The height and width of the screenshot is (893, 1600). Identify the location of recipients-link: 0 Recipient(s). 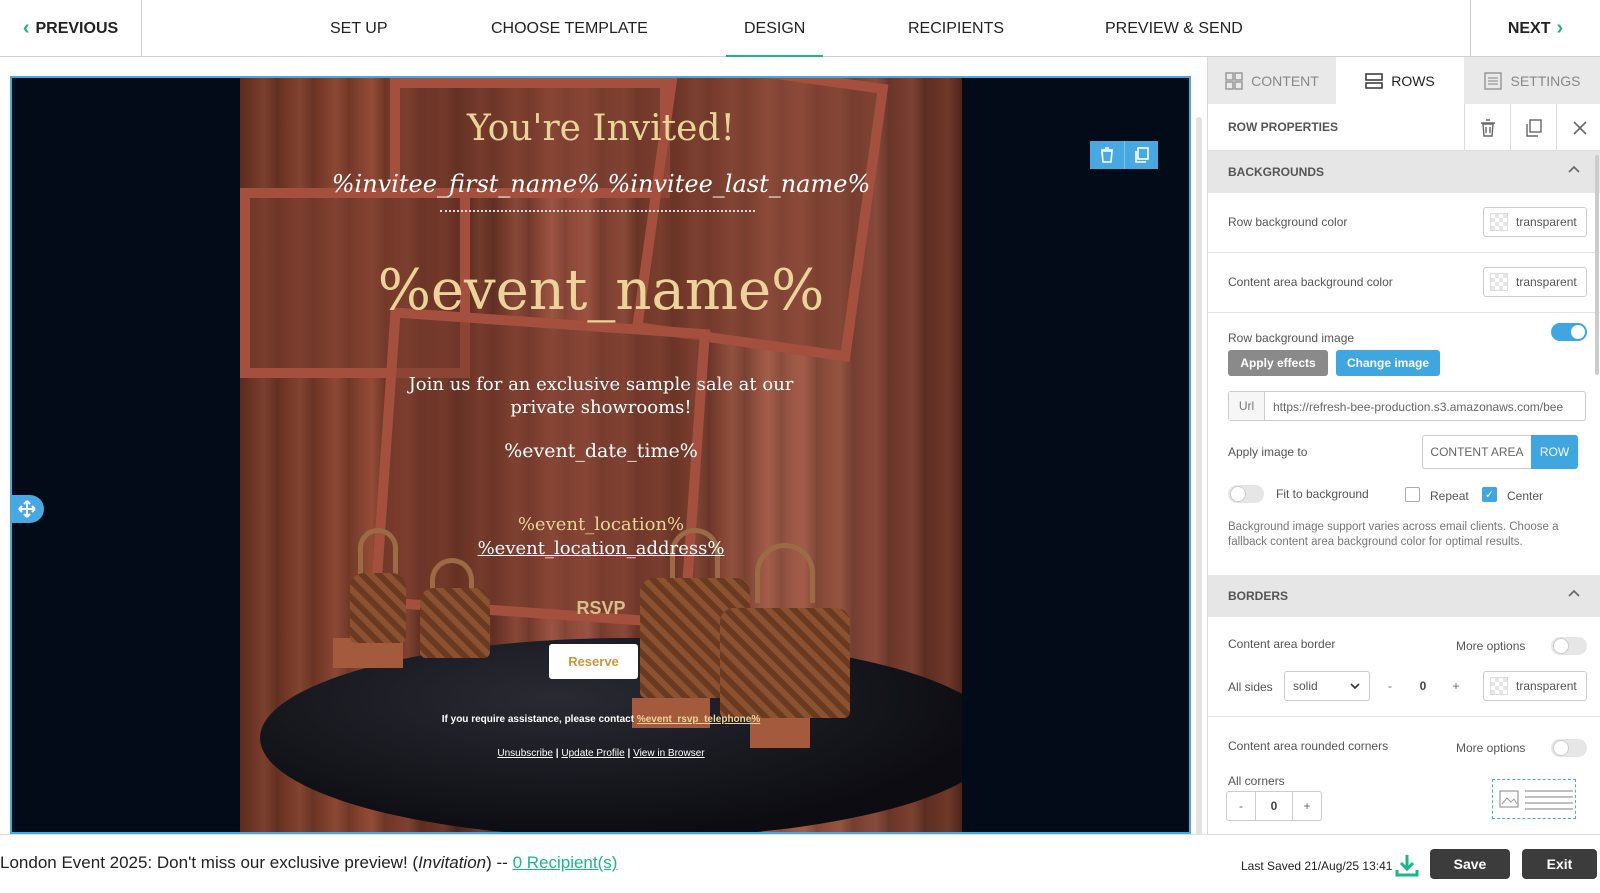
(565, 862).